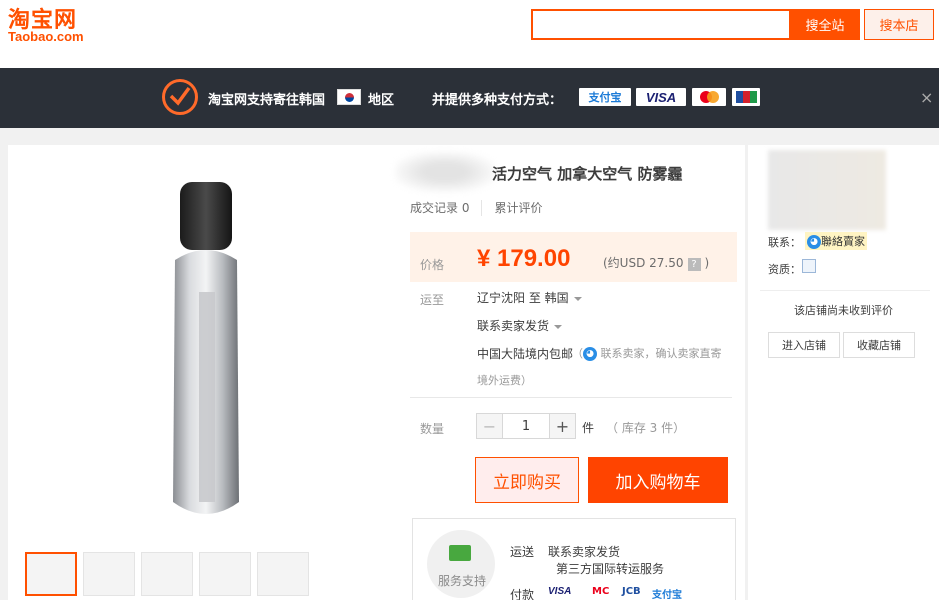 This screenshot has height=600, width=939. Describe the element at coordinates (879, 345) in the screenshot. I see `favorite-shop-button: 收藏店铺` at that location.